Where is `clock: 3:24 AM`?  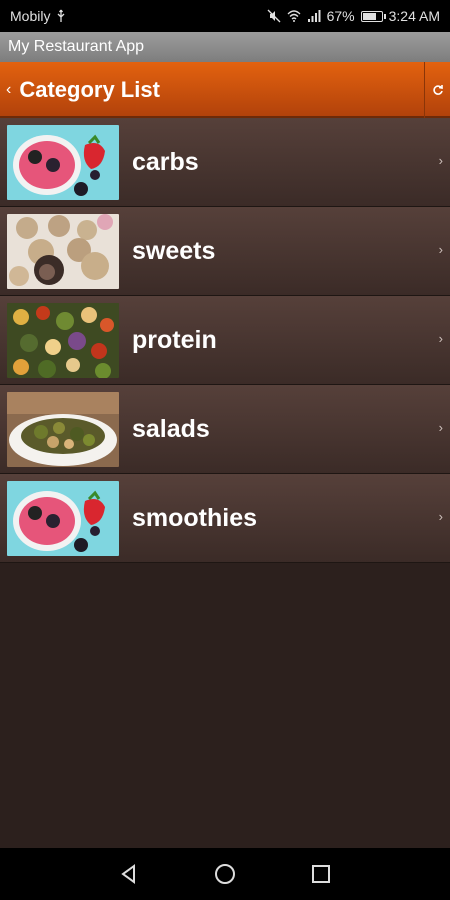 clock: 3:24 AM is located at coordinates (414, 16).